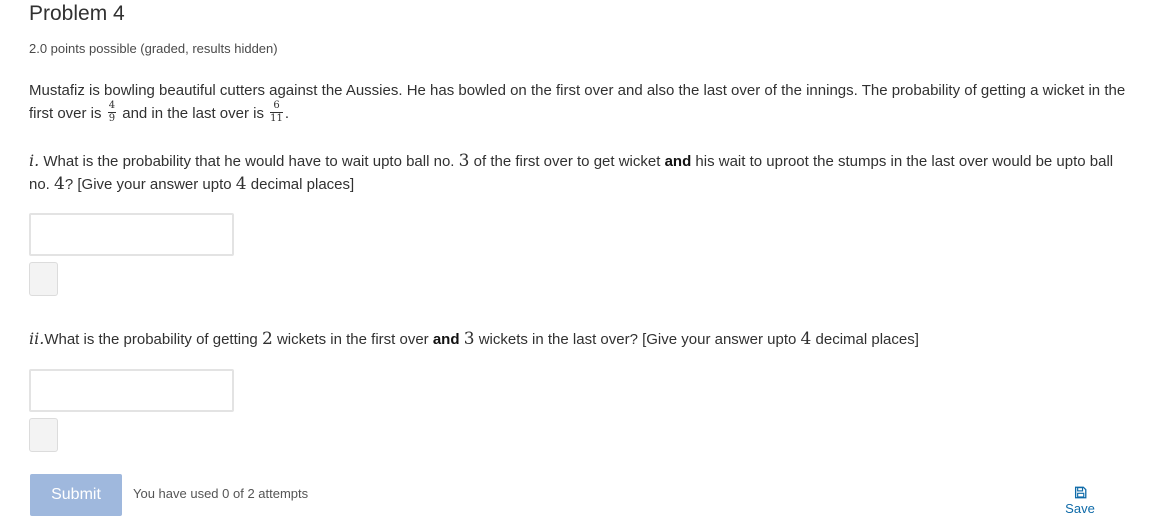 The height and width of the screenshot is (532, 1156). Describe the element at coordinates (151, 339) in the screenshot. I see `question-text: What is the probability of getting` at that location.